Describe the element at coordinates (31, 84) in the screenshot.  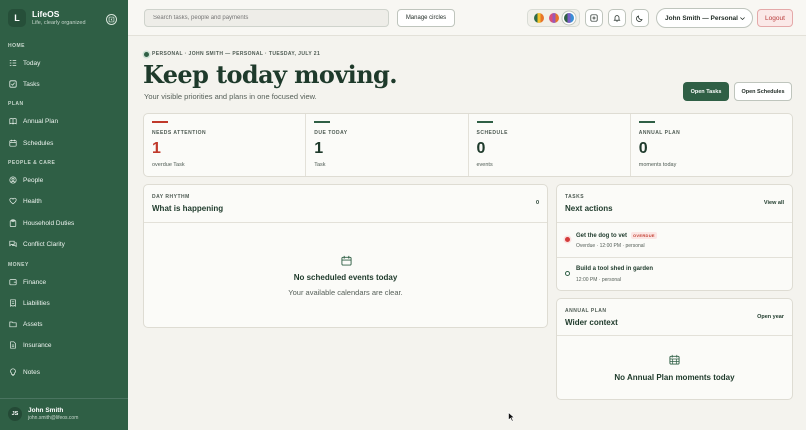
I see `sidebar-item-label: Tasks` at that location.